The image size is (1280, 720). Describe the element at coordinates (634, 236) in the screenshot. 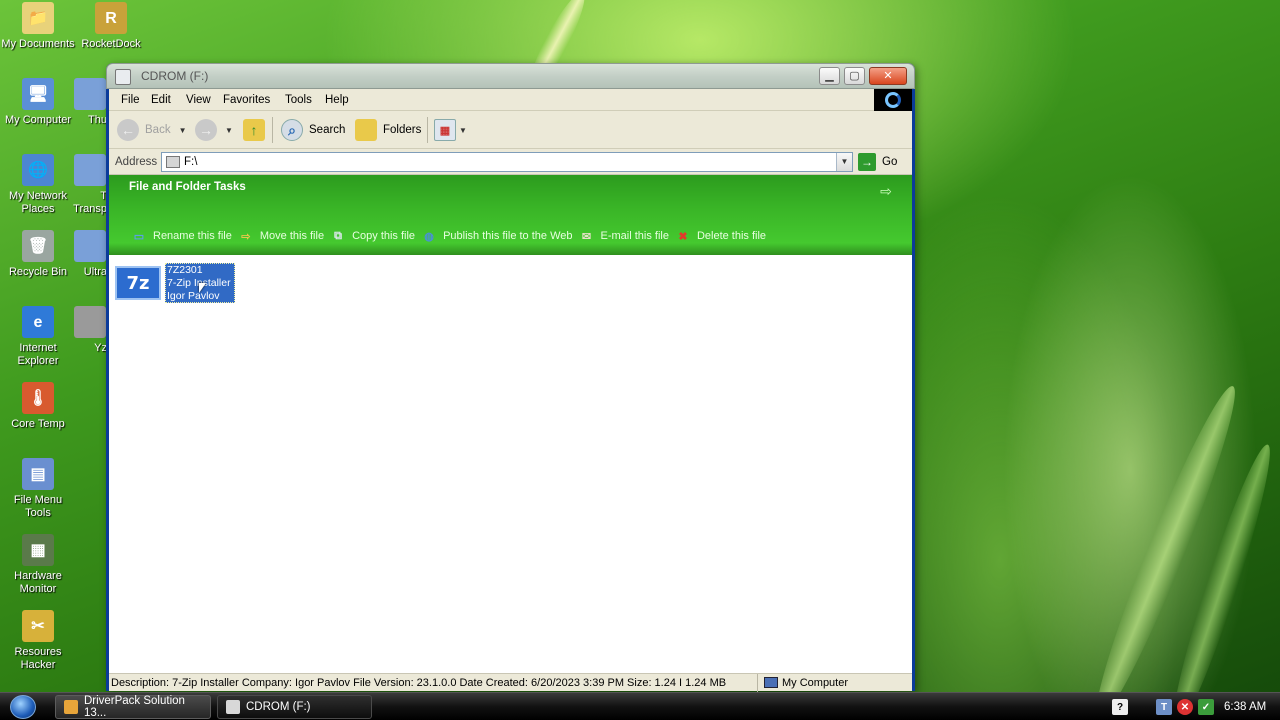

I see `task-label: E-mail this file` at that location.